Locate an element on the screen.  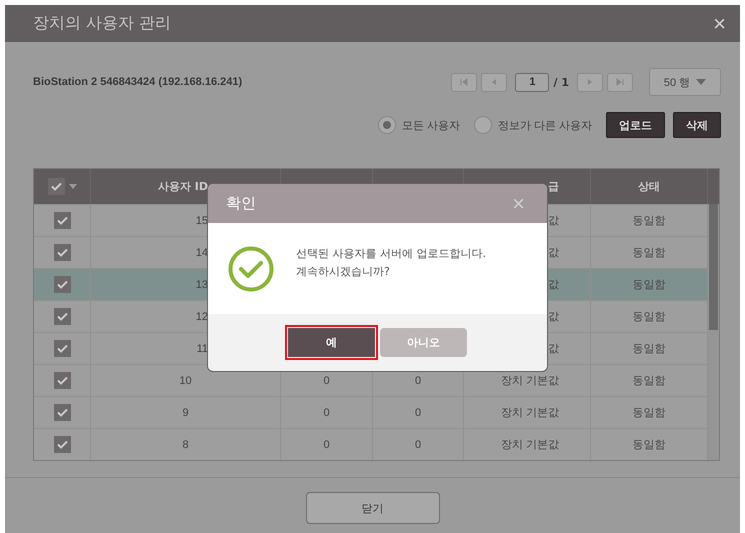
table-cell: 11 is located at coordinates (202, 348).